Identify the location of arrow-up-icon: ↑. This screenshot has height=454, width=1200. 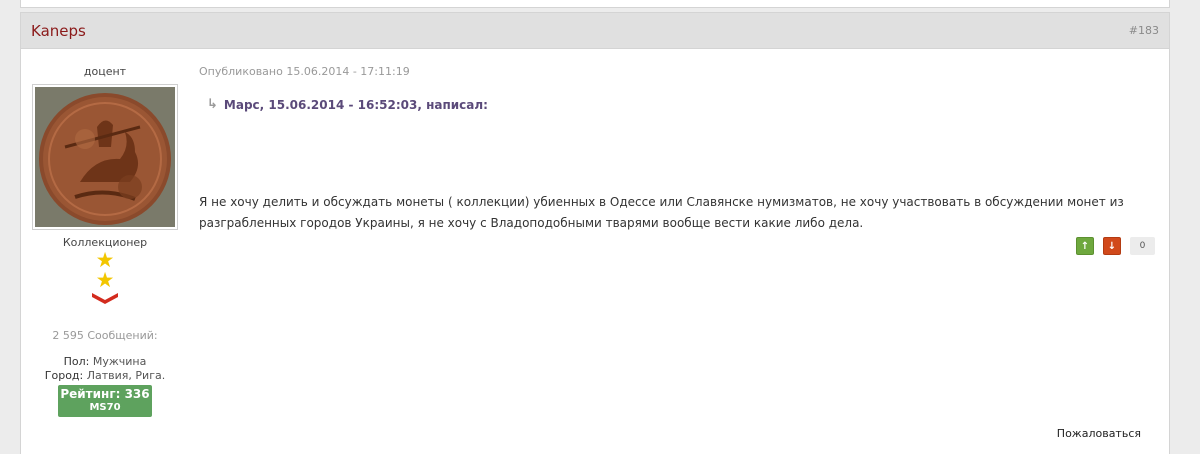
(1085, 246).